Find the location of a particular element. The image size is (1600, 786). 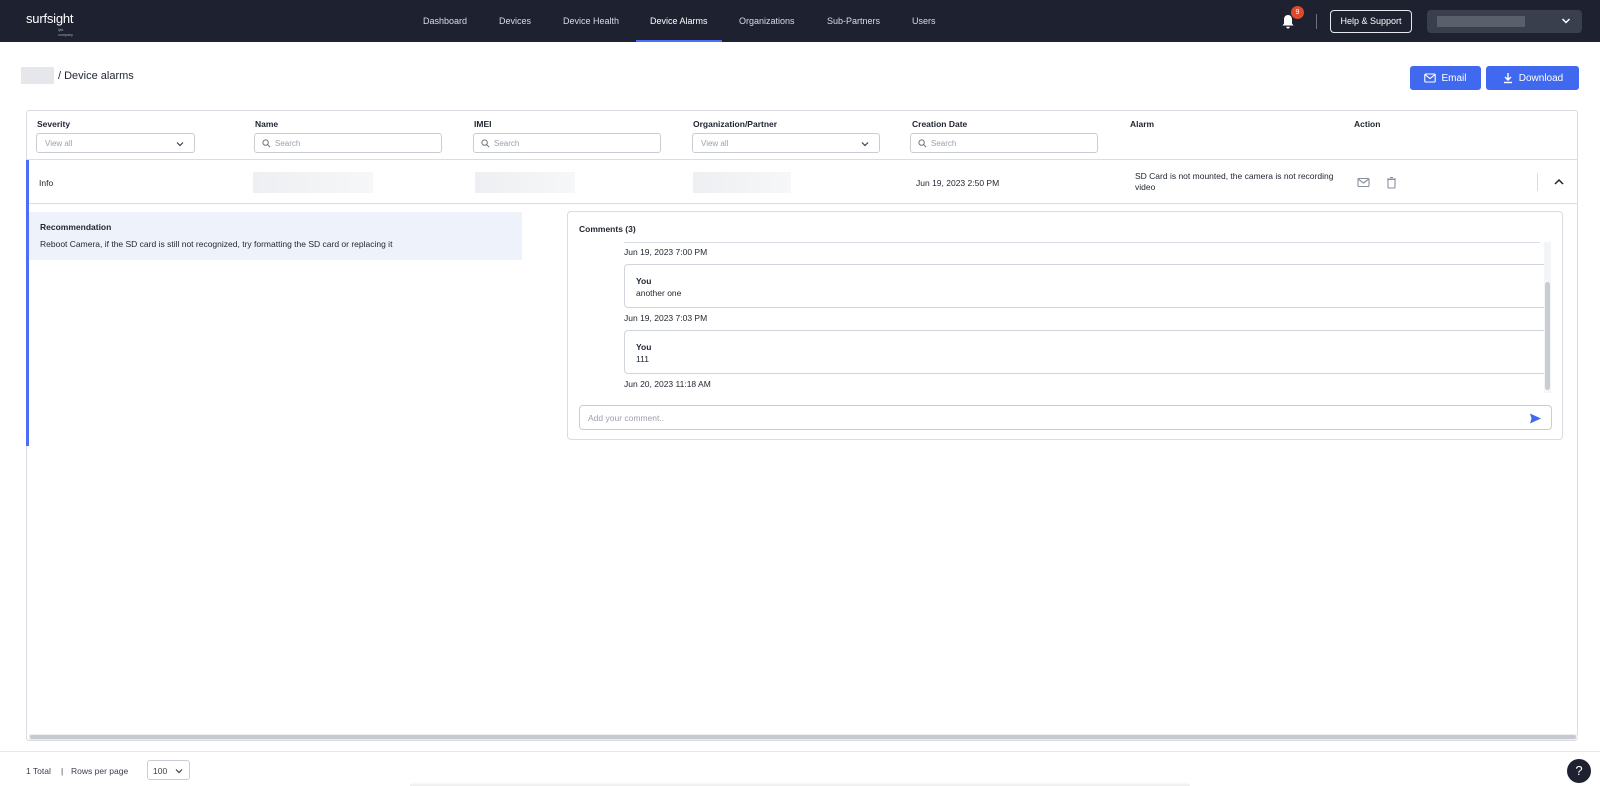

download-icon is located at coordinates (1507, 78).